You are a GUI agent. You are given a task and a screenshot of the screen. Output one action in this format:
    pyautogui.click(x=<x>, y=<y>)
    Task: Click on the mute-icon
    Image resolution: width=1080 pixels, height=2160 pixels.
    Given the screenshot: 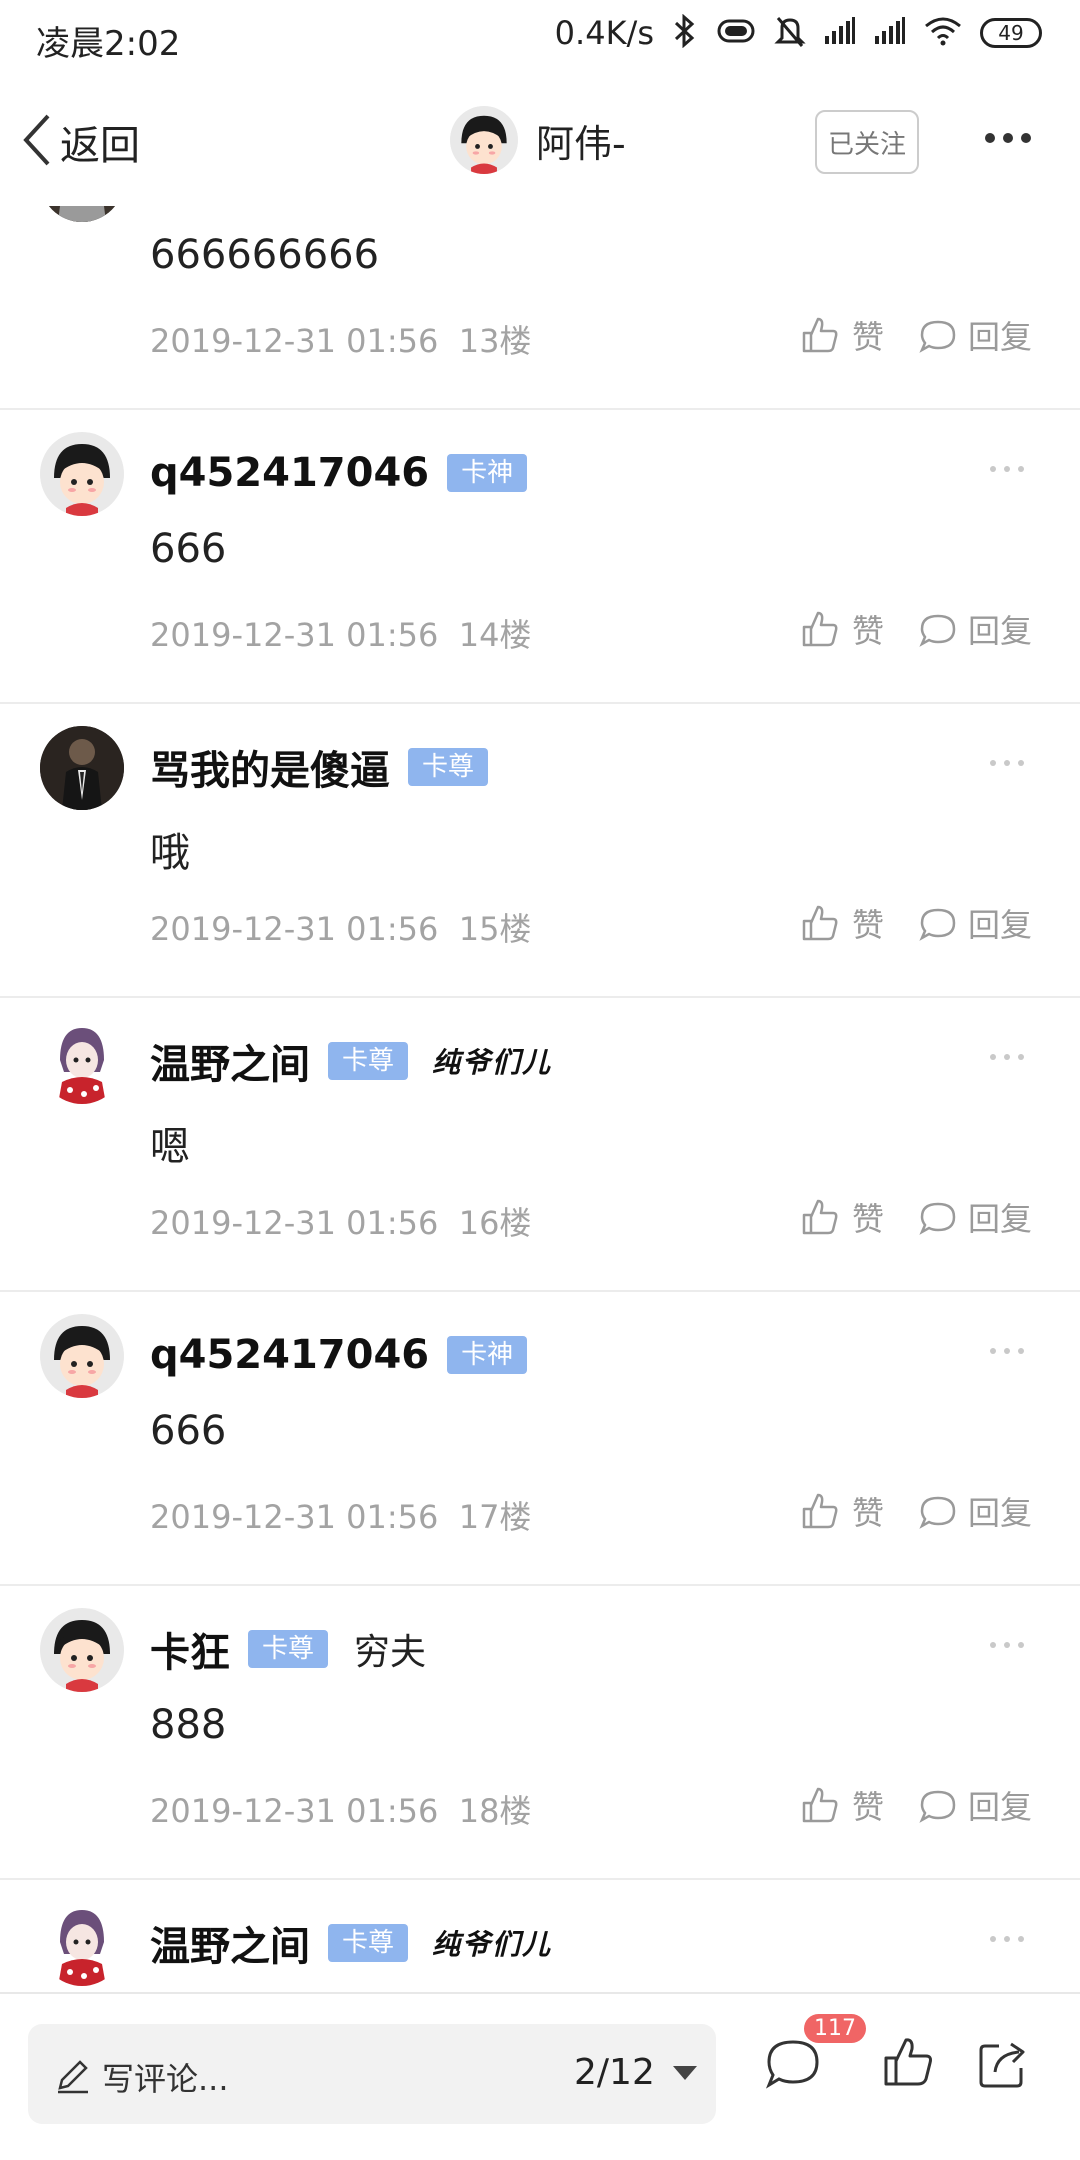 What is the action you would take?
    pyautogui.click(x=790, y=33)
    